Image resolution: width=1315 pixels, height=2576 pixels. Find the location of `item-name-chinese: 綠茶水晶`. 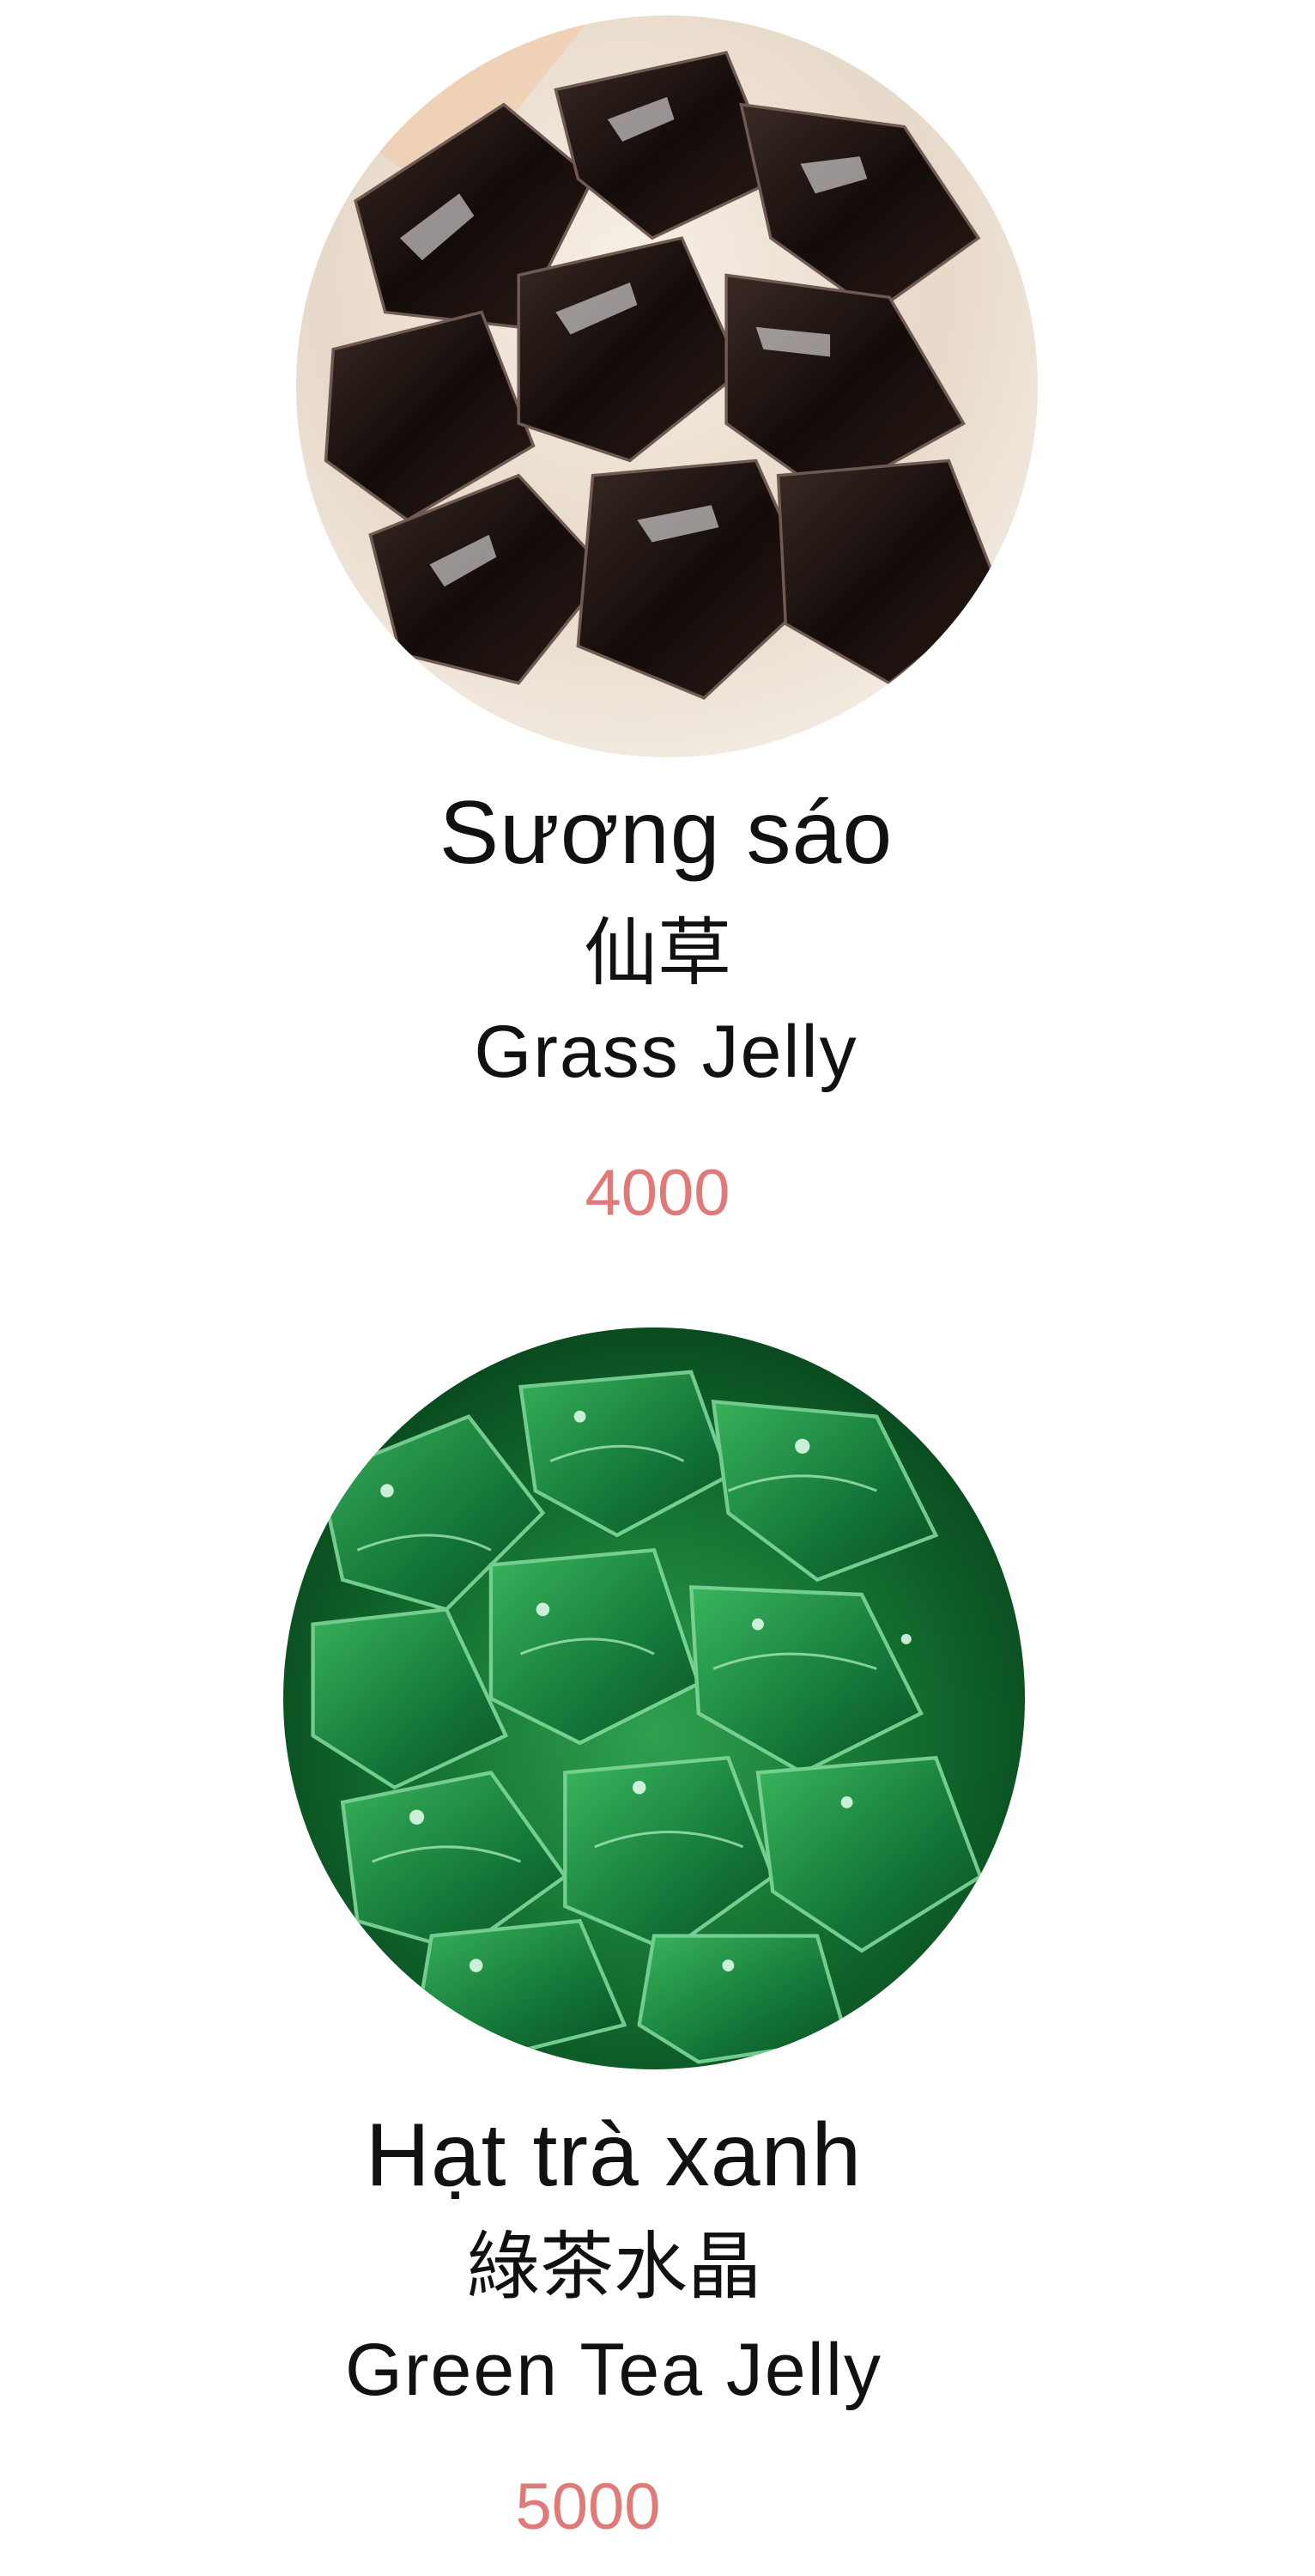

item-name-chinese: 綠茶水晶 is located at coordinates (614, 2267).